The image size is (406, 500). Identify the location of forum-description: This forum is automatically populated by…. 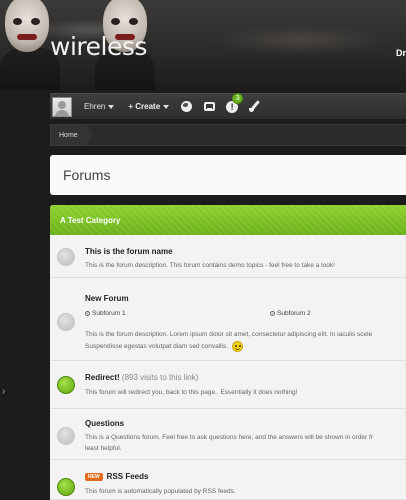
(160, 491).